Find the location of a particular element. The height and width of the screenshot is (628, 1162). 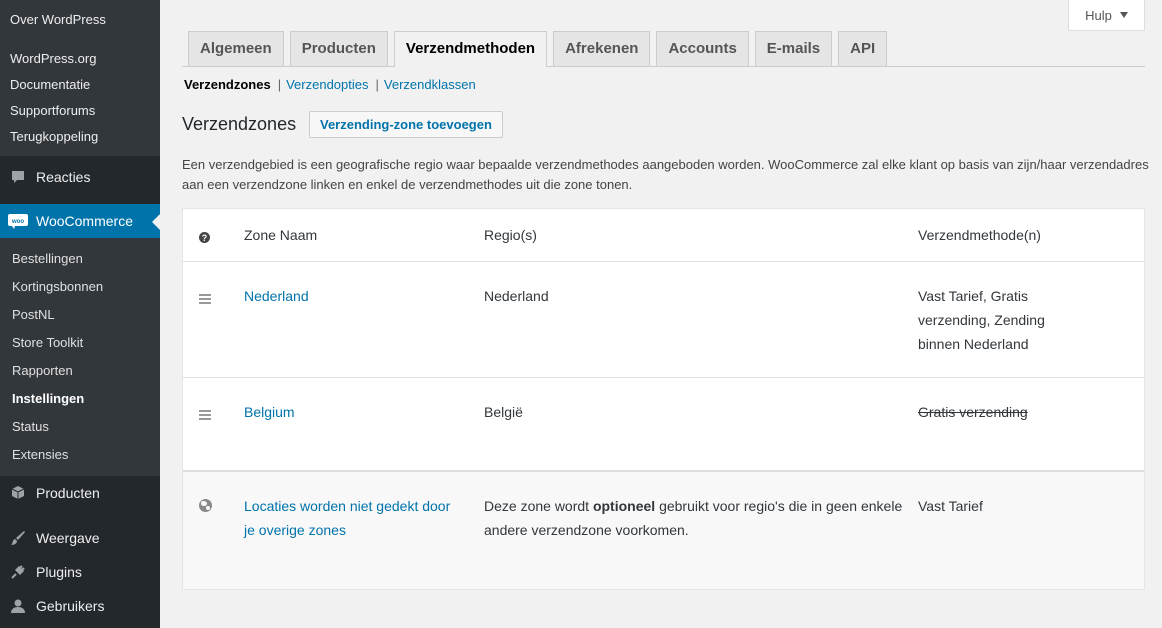

rest-regions-bold: optioneel is located at coordinates (624, 506).